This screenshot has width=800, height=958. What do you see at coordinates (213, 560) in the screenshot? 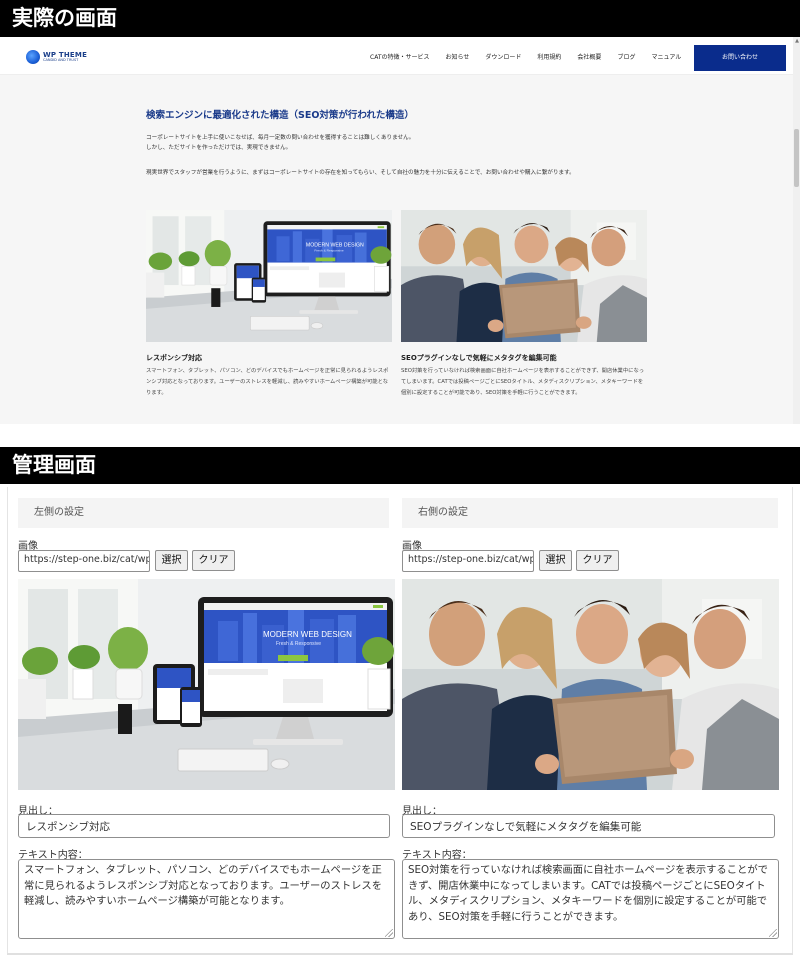
I see `left-clear-button: クリア` at bounding box center [213, 560].